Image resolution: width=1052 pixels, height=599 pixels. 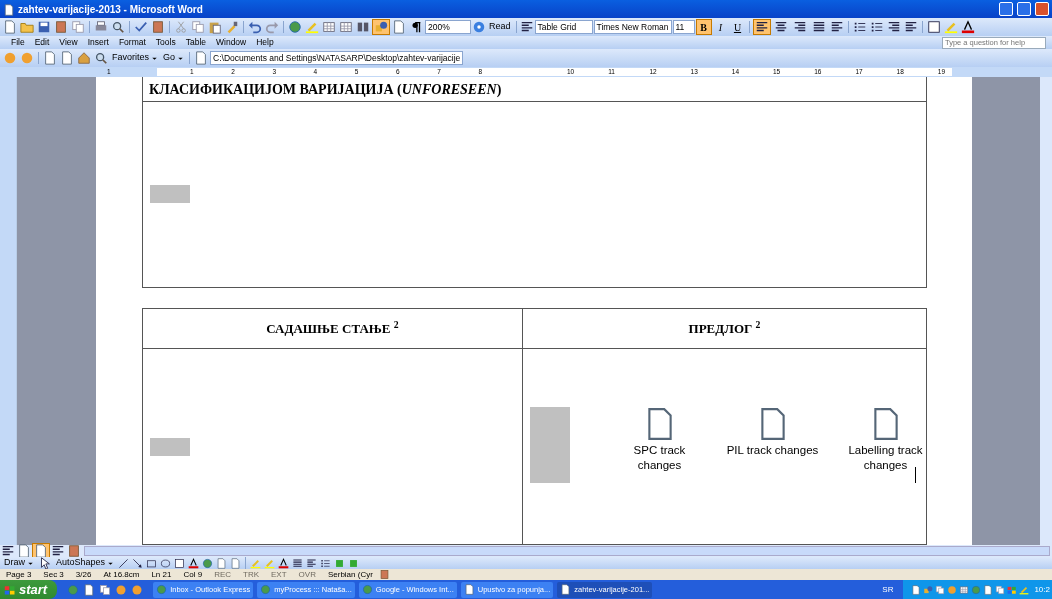 I want to click on text-cursor, so click(x=915, y=475).